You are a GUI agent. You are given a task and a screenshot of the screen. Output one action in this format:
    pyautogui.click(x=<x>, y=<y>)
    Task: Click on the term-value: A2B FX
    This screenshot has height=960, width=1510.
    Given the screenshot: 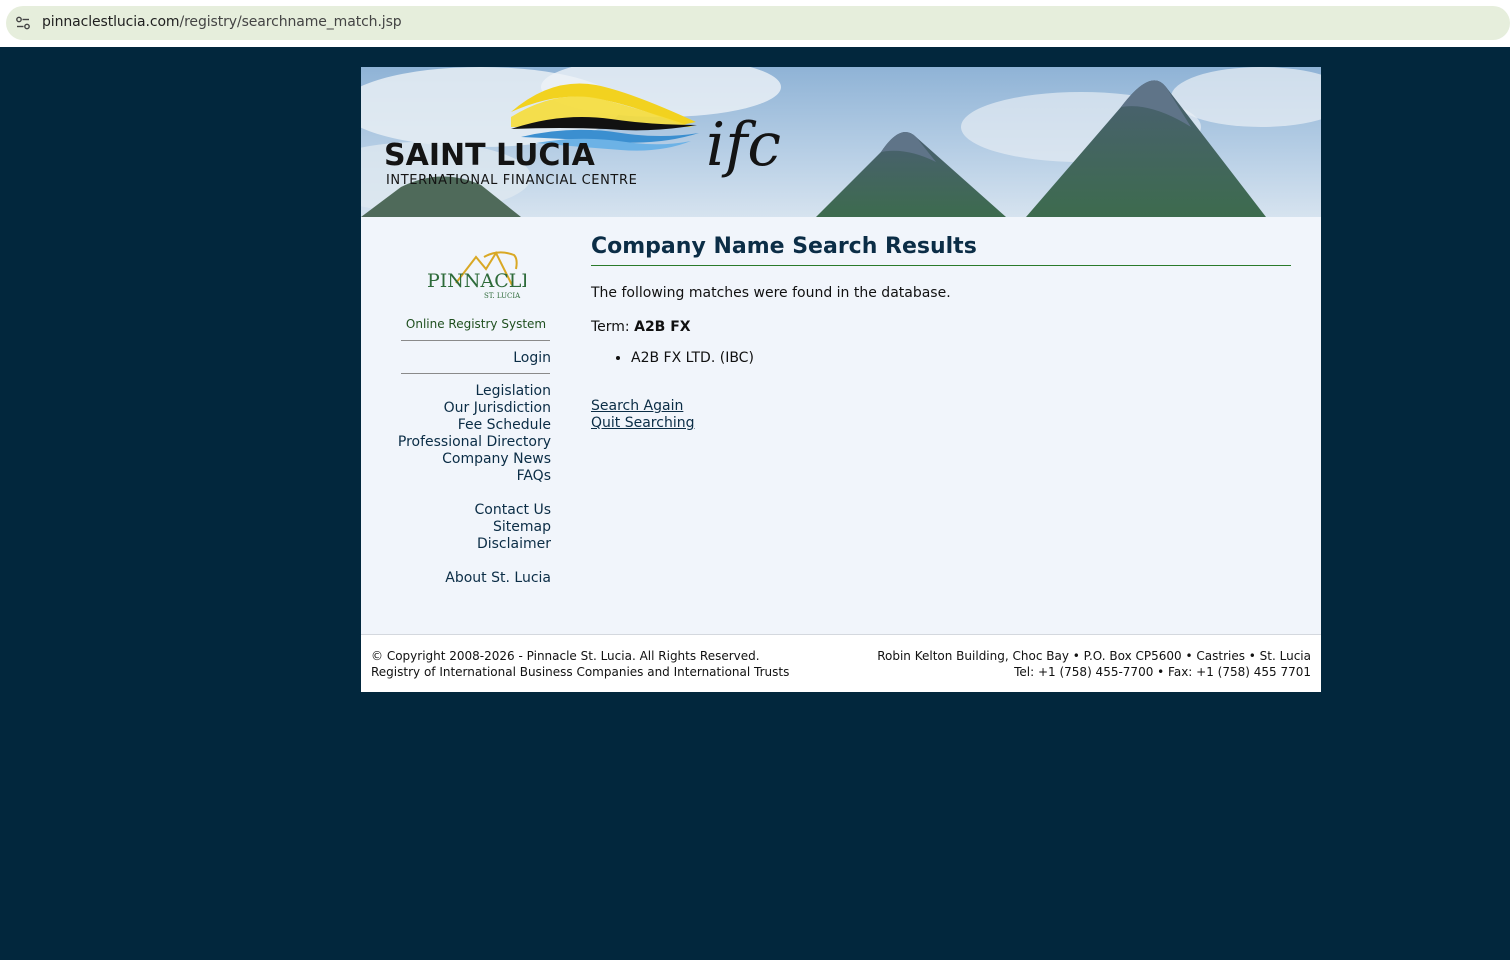 What is the action you would take?
    pyautogui.click(x=662, y=327)
    